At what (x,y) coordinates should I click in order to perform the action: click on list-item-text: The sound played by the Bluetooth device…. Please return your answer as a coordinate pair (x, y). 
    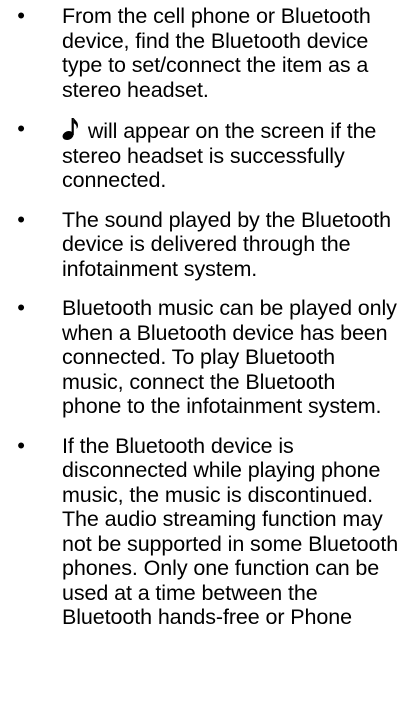
    Looking at the image, I should click on (226, 244).